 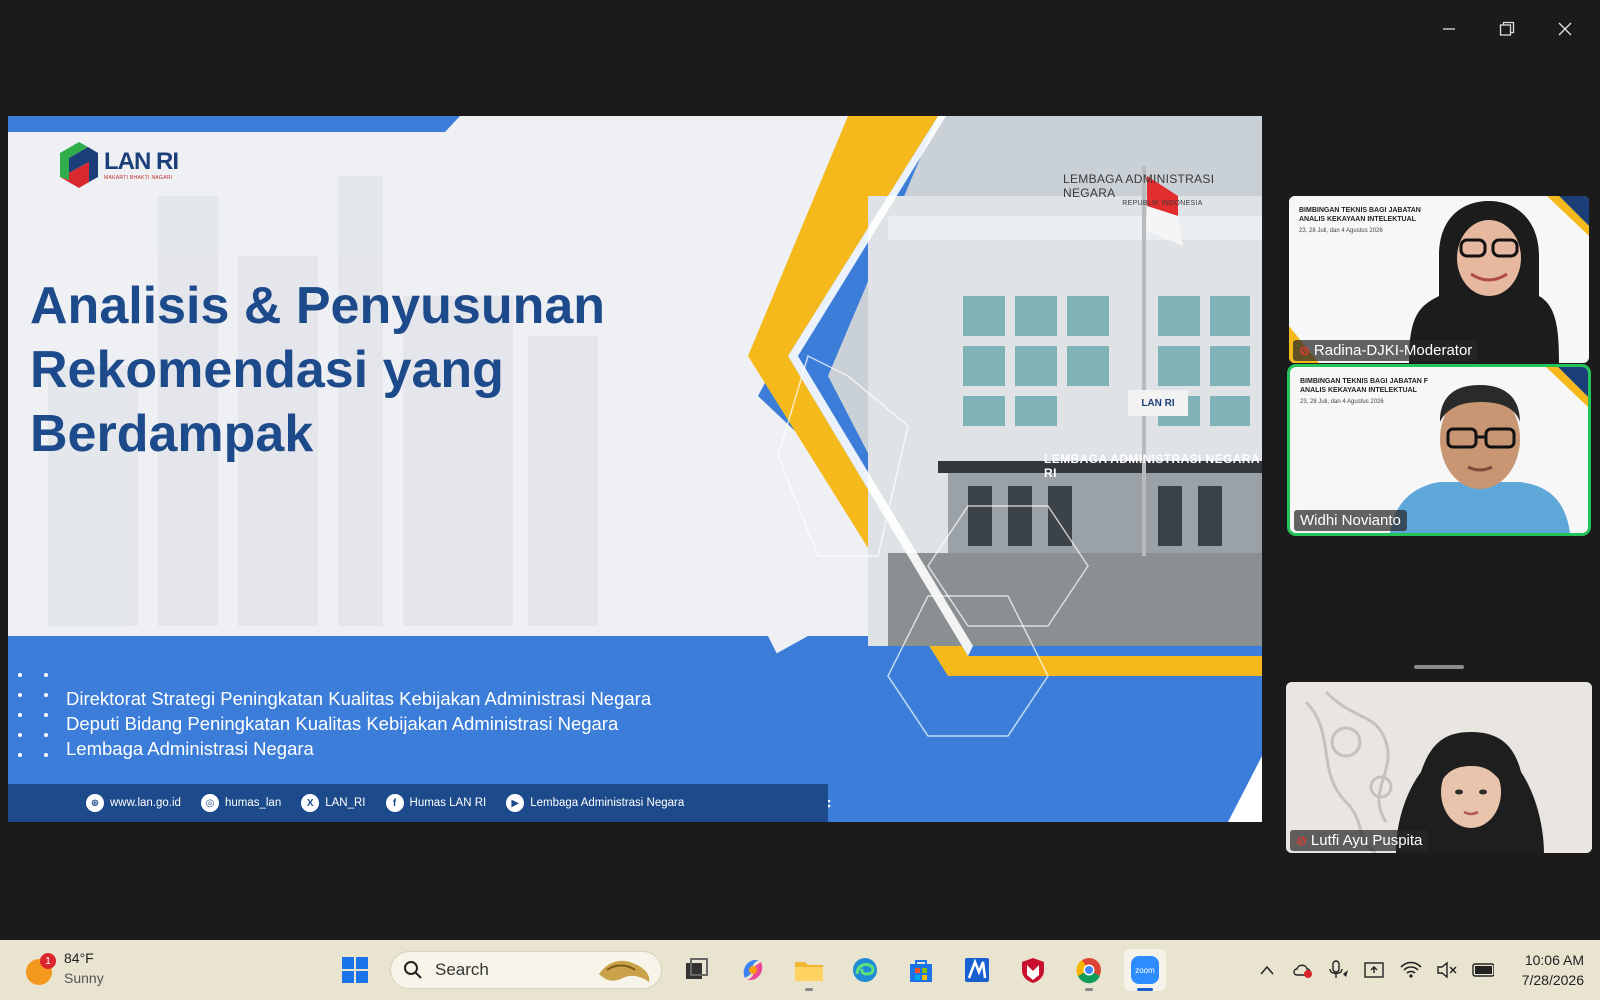 What do you see at coordinates (209, 803) in the screenshot?
I see `instagram-icon: ◎` at bounding box center [209, 803].